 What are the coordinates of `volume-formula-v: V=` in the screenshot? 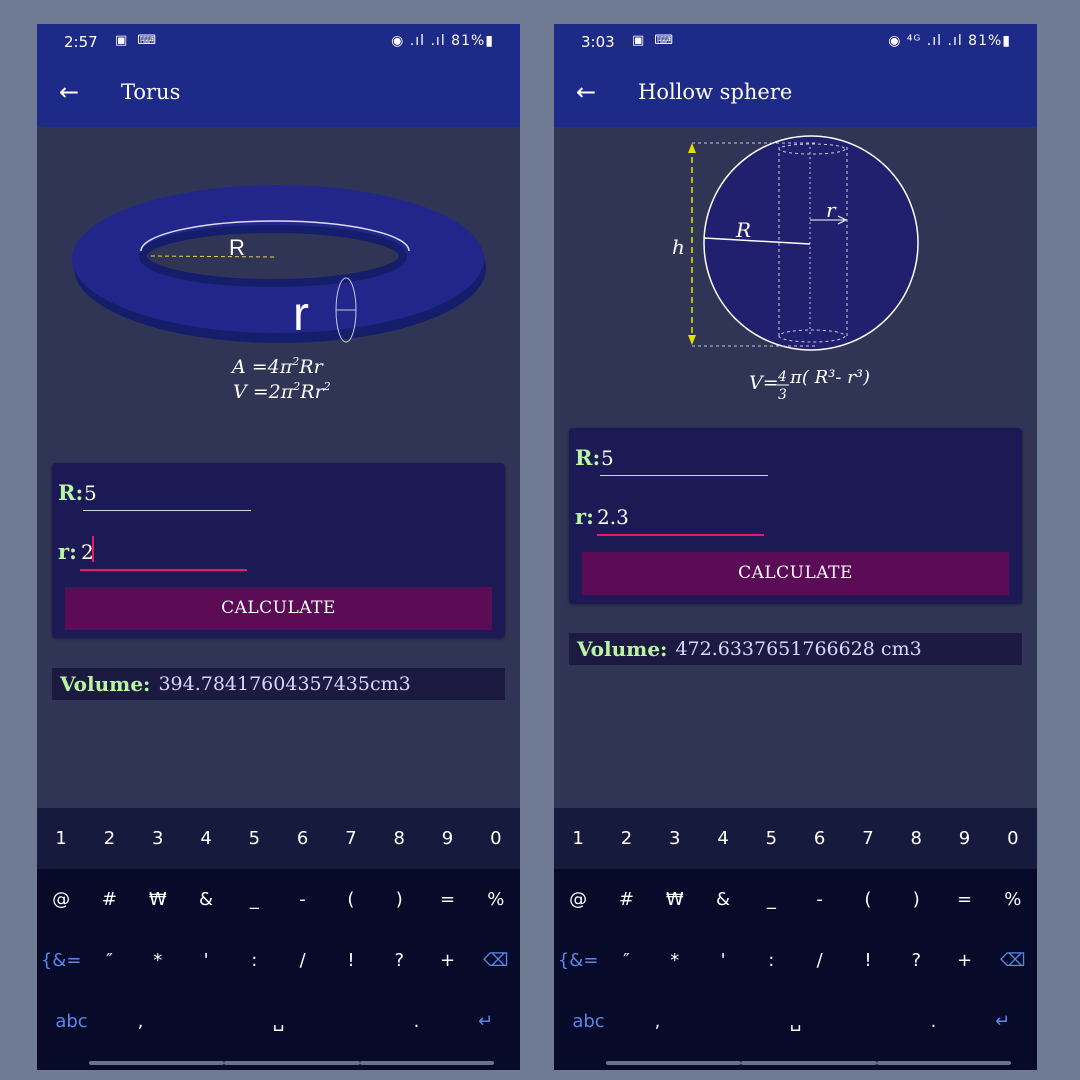 It's located at (764, 383).